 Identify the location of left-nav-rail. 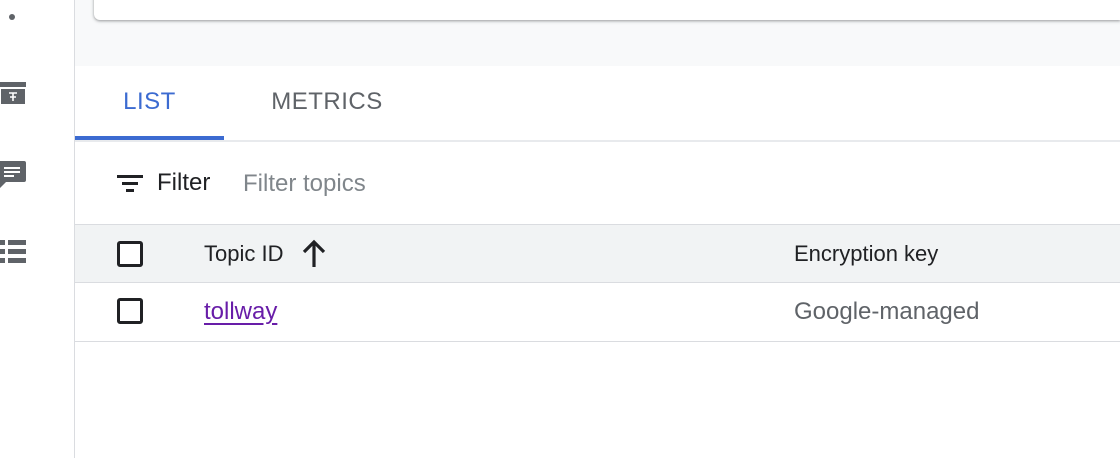
(37, 229).